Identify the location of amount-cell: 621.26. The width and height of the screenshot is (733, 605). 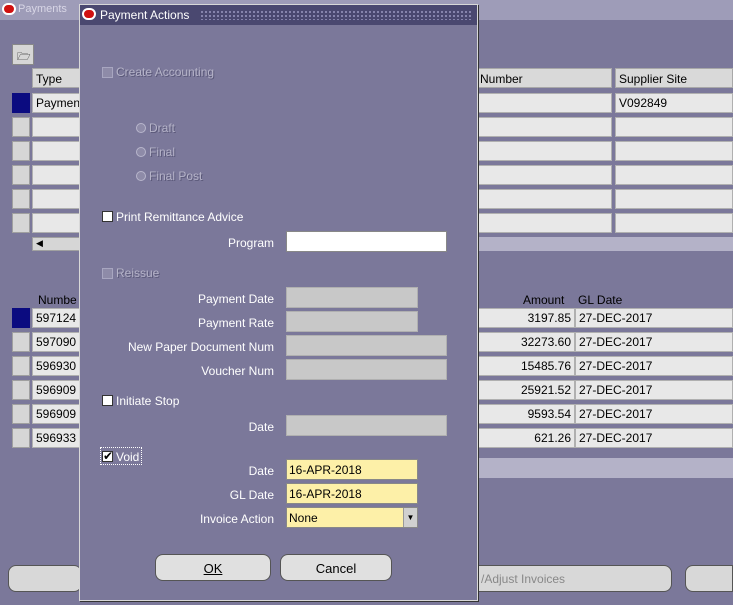
(525, 438).